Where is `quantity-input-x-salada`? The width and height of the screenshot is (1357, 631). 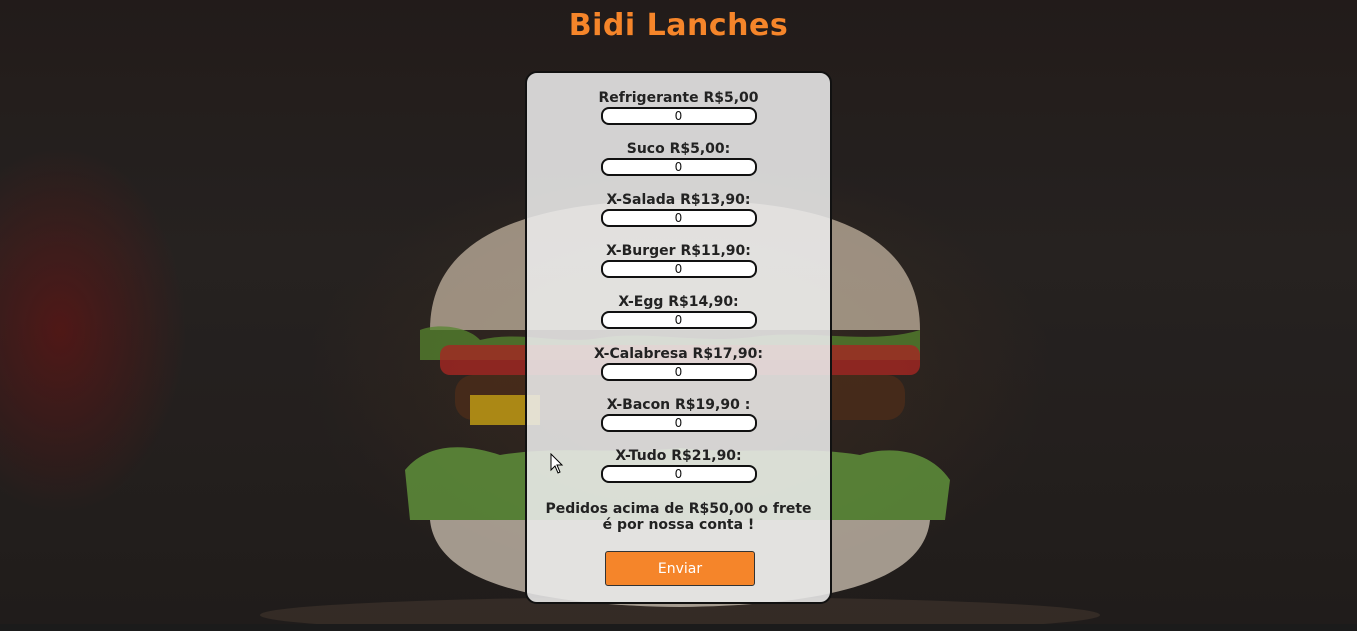 quantity-input-x-salada is located at coordinates (678, 218).